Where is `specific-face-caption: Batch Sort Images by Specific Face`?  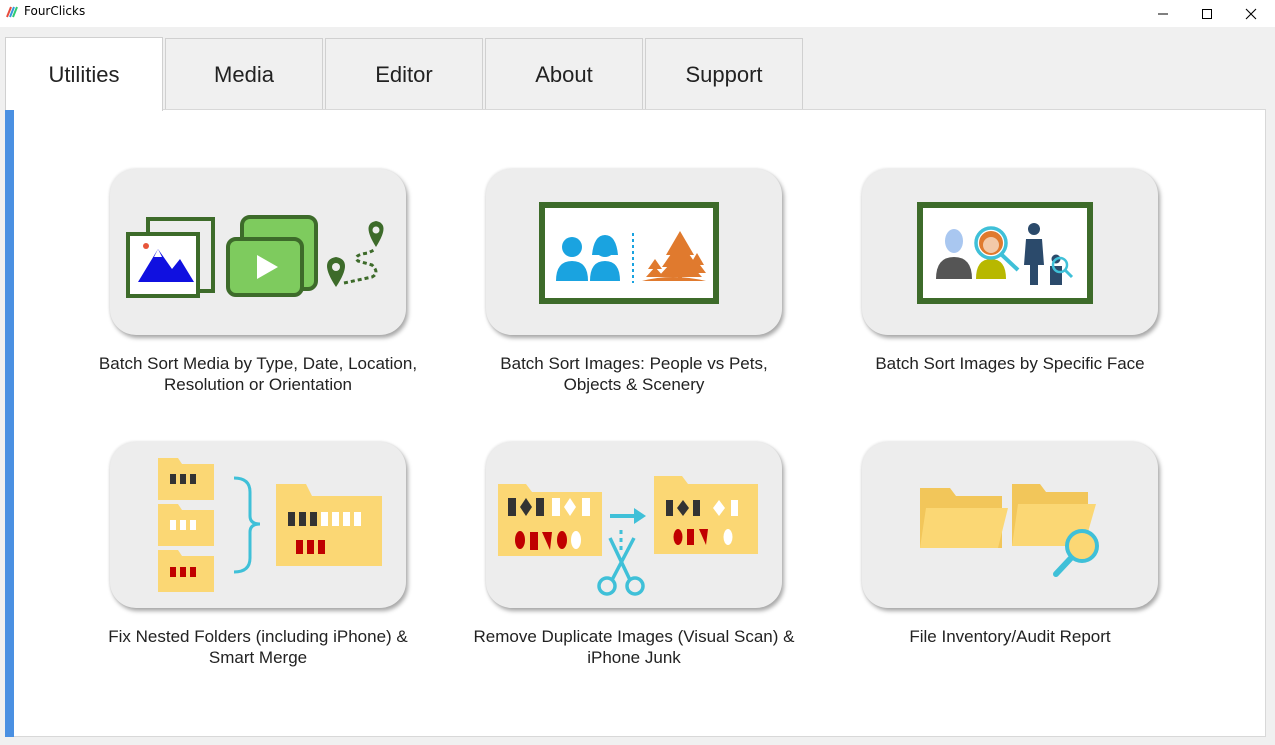
specific-face-caption: Batch Sort Images by Specific Face is located at coordinates (1010, 363).